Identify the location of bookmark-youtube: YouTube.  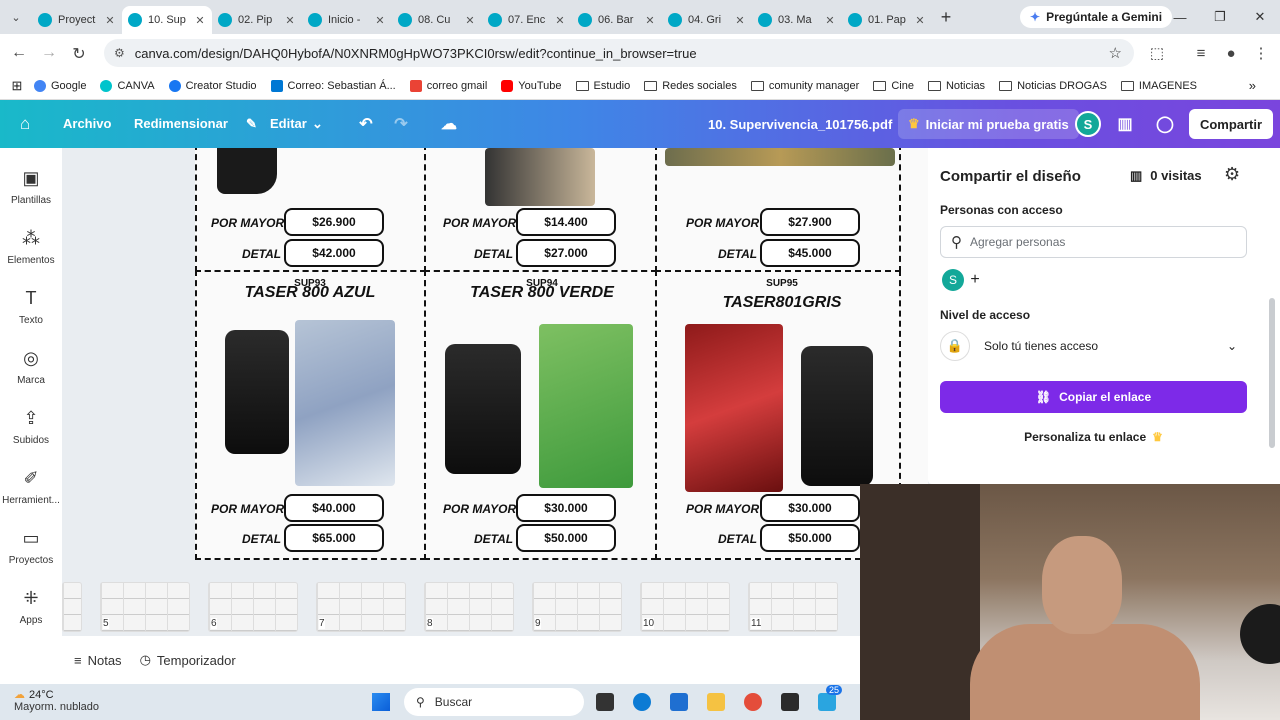
(531, 85).